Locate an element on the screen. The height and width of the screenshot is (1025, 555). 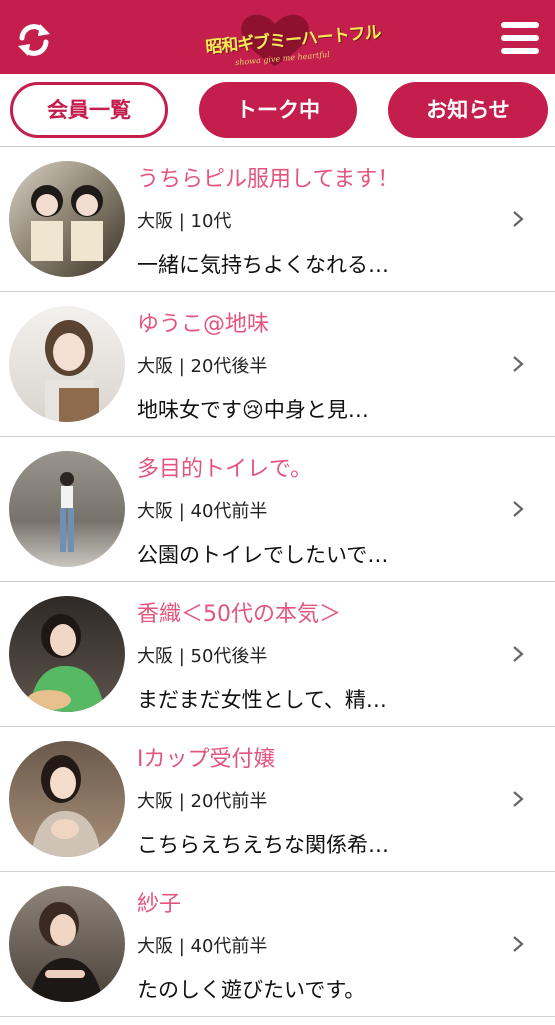
refresh-icon is located at coordinates (34, 40).